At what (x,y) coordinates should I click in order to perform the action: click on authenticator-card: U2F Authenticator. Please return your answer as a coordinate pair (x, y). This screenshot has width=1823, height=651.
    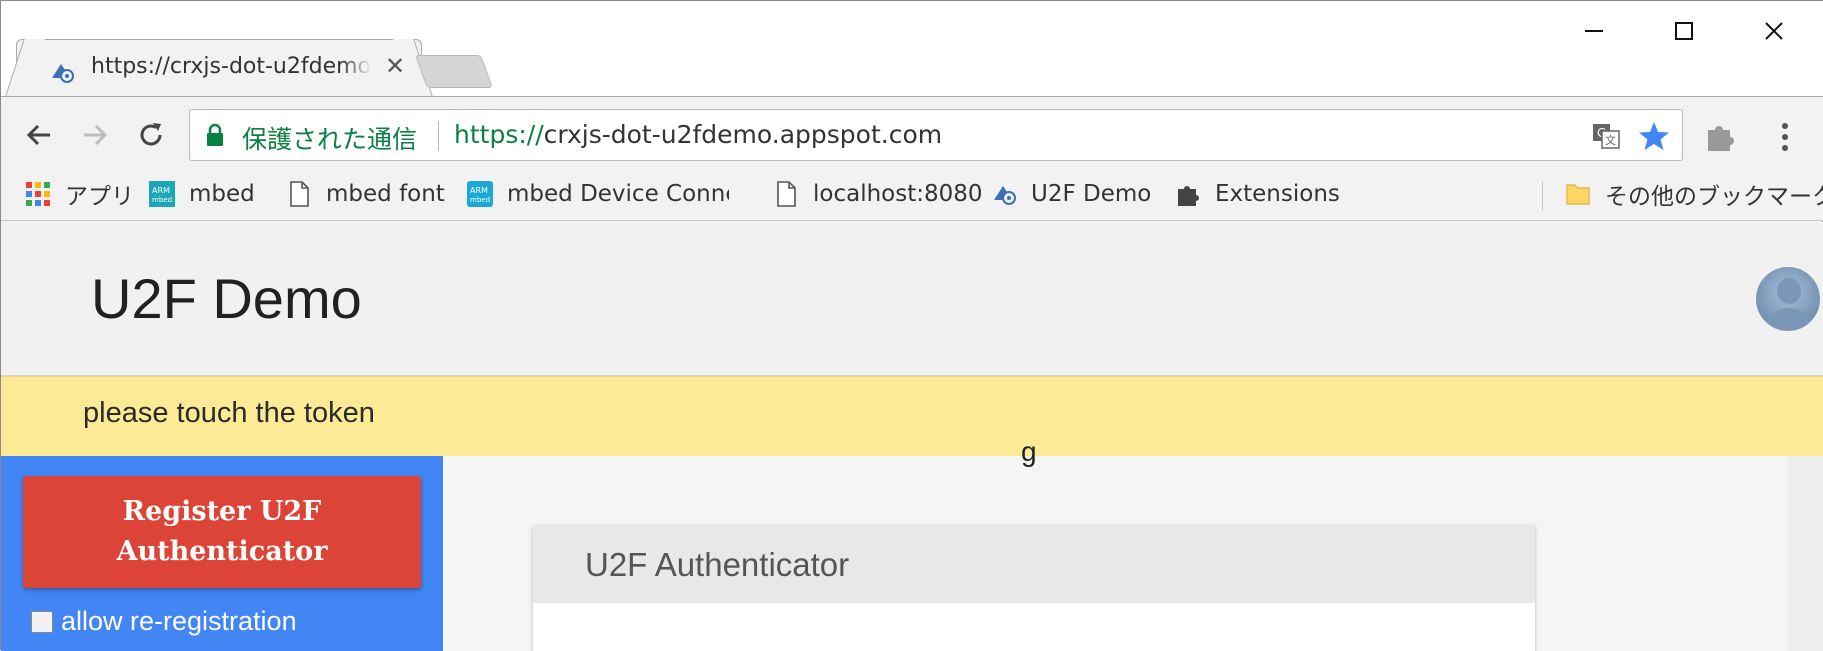
    Looking at the image, I should click on (1034, 588).